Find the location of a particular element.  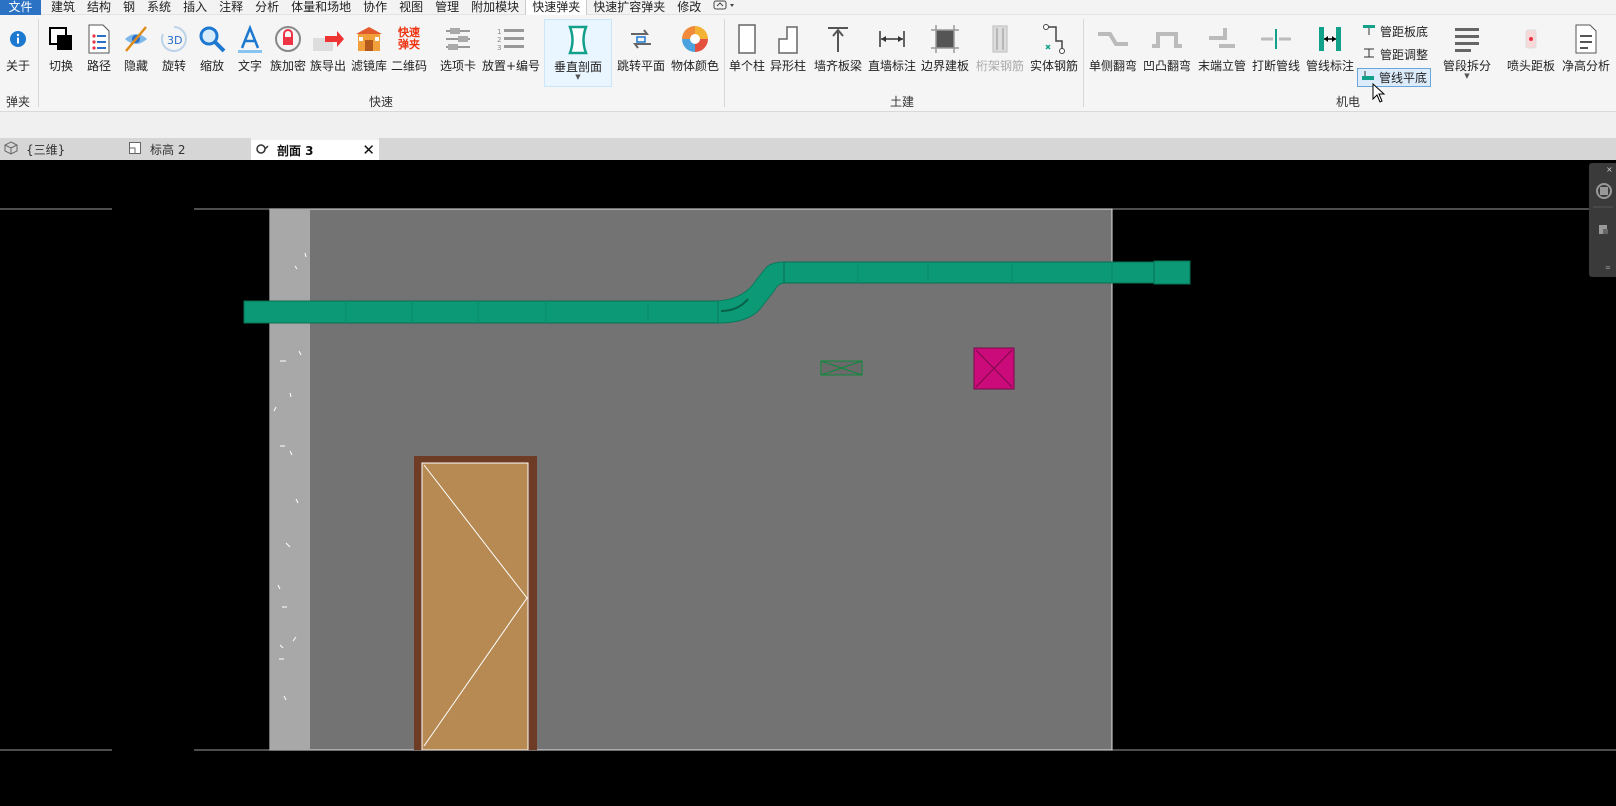

break-pipe-icon is located at coordinates (1276, 39).